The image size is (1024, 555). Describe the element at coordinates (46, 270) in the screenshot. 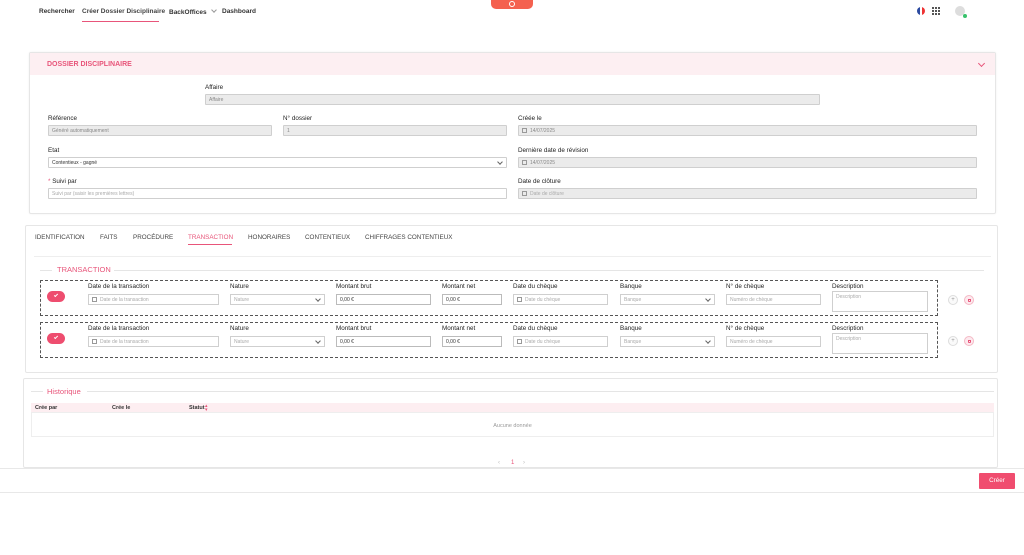

I see `fieldset-line-left` at that location.